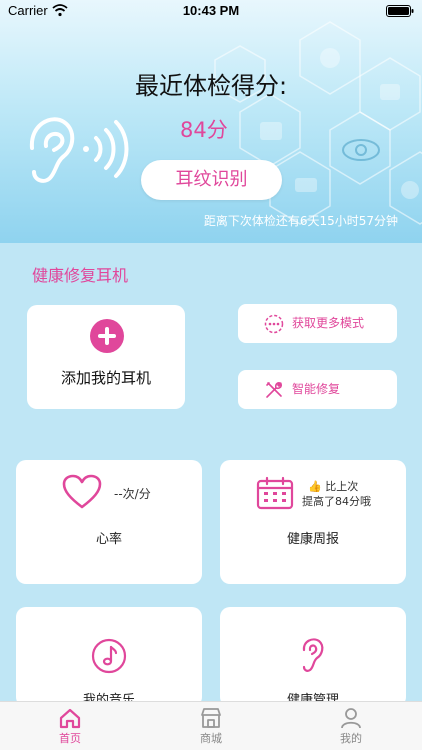 Image resolution: width=422 pixels, height=750 pixels. I want to click on heart-icon, so click(82, 491).